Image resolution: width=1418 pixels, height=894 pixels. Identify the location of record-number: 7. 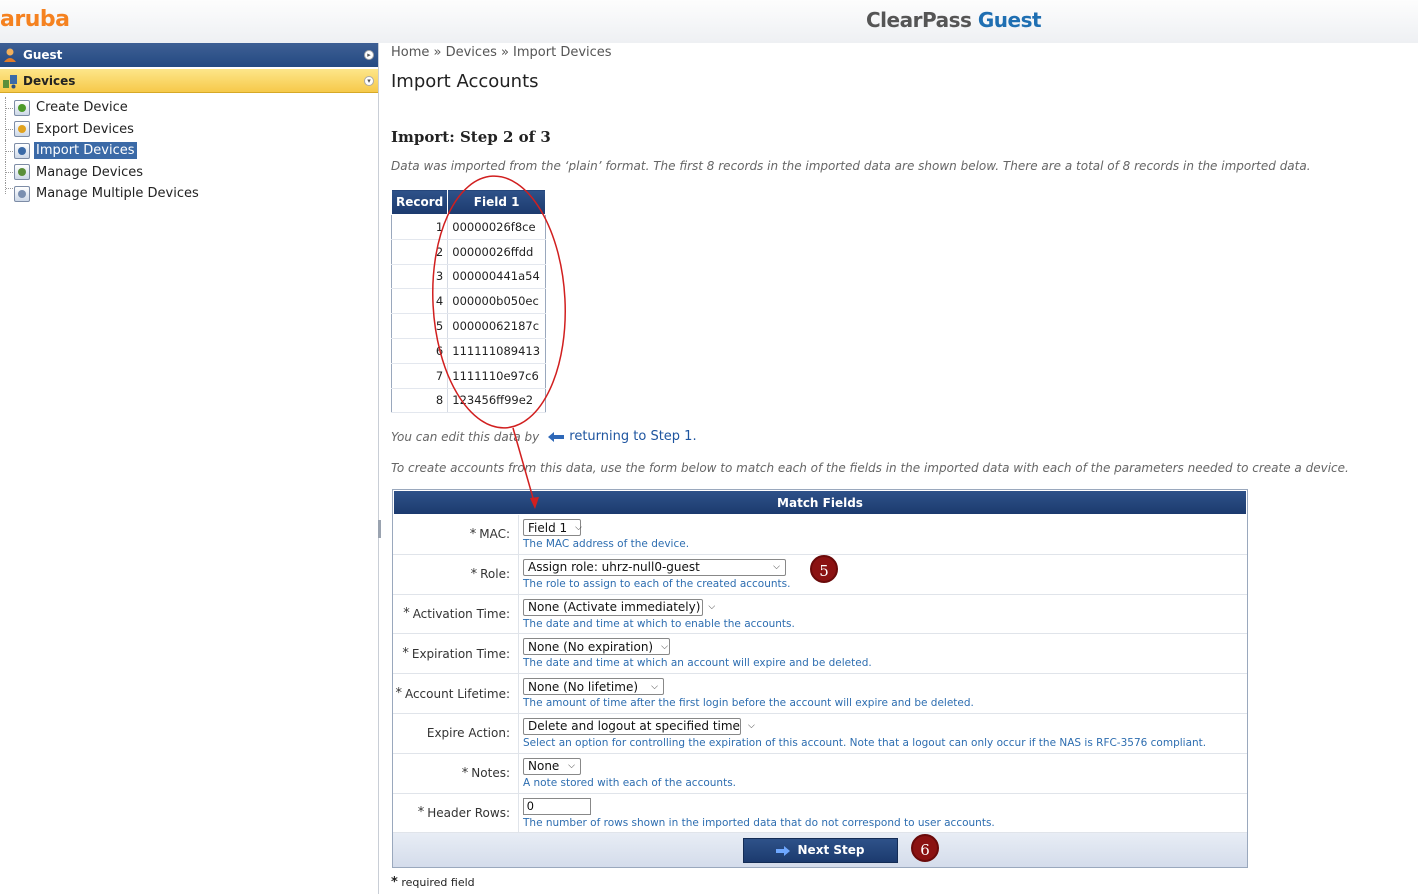
(420, 376).